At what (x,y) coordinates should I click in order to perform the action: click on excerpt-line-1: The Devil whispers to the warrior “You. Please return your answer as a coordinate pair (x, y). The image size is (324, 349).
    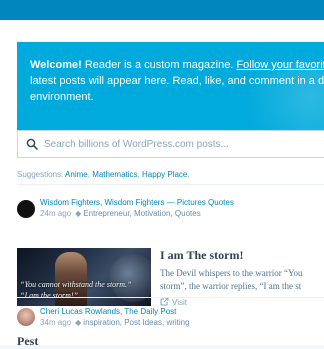
    Looking at the image, I should click on (231, 273).